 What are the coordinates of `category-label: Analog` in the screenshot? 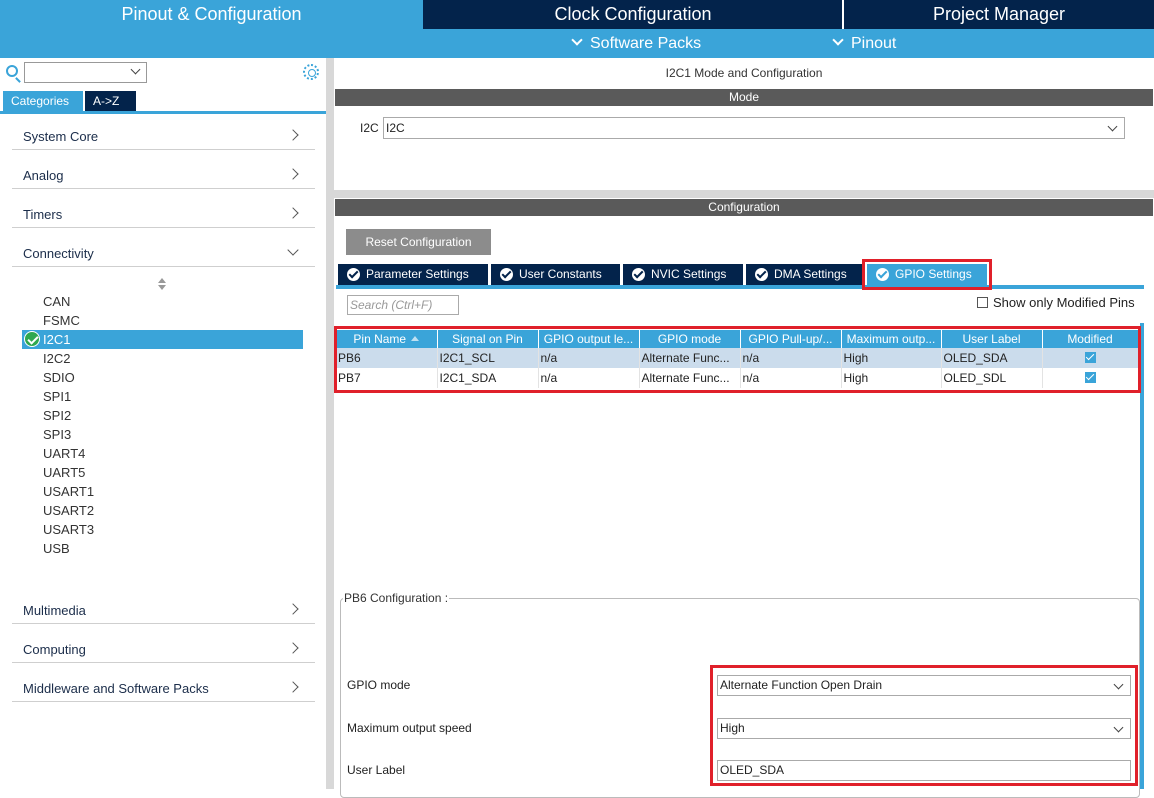 It's located at (43, 175).